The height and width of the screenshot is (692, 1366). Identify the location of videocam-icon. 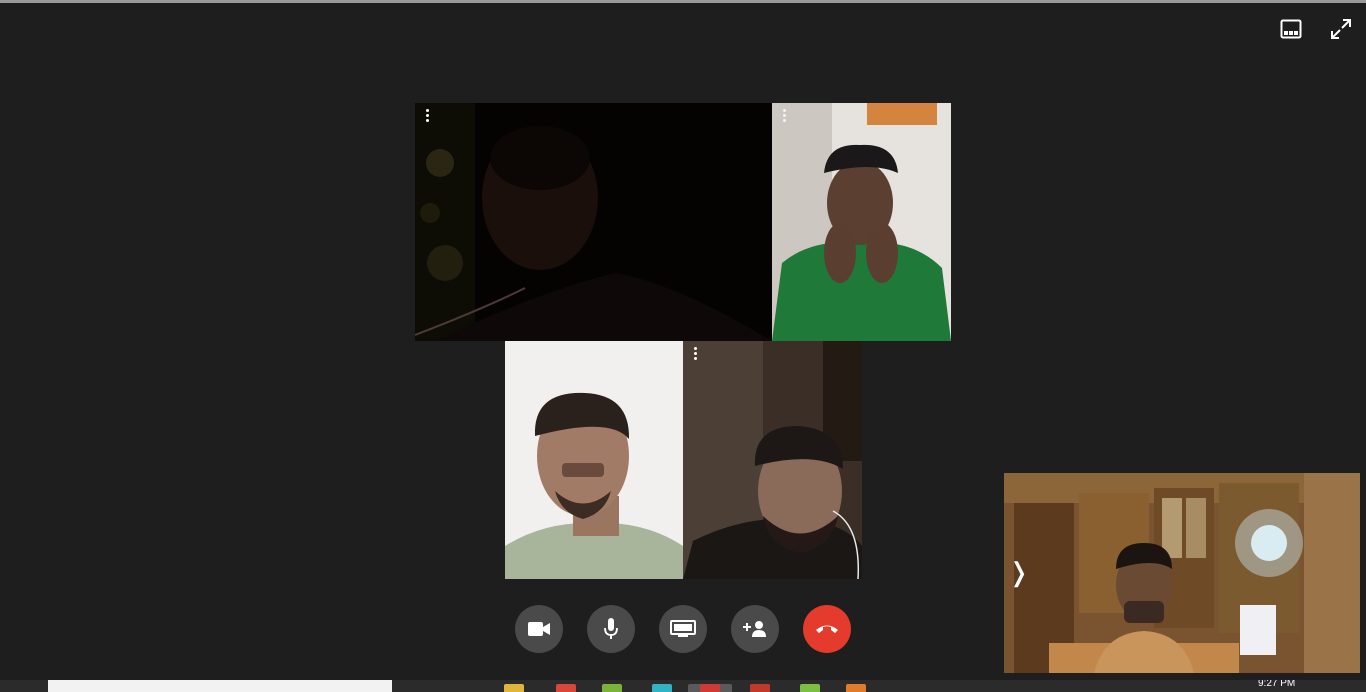
(539, 629).